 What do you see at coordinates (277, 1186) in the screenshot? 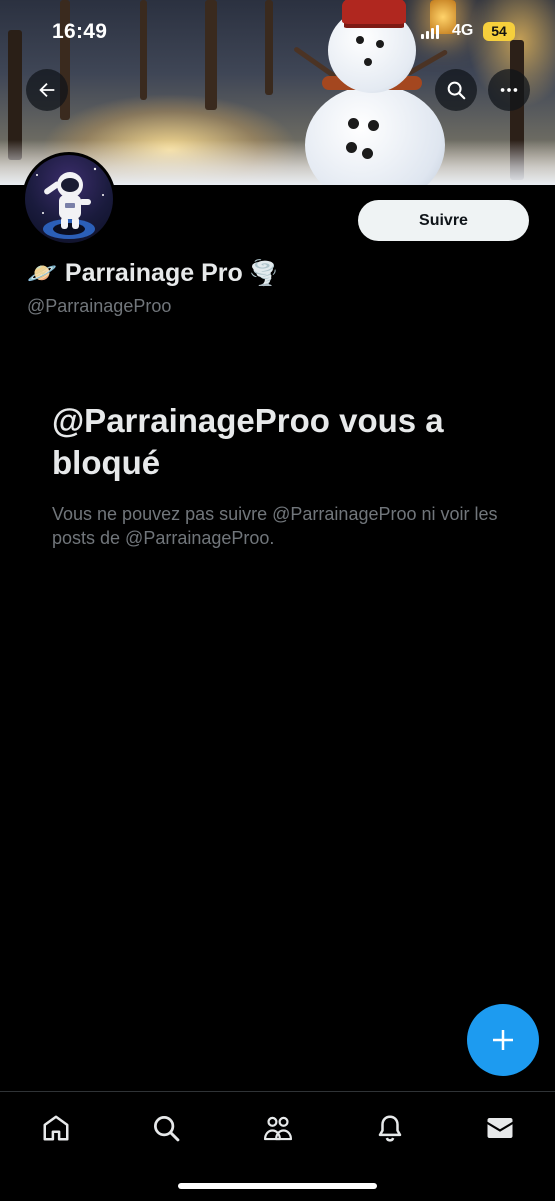
I see `home-indicator` at bounding box center [277, 1186].